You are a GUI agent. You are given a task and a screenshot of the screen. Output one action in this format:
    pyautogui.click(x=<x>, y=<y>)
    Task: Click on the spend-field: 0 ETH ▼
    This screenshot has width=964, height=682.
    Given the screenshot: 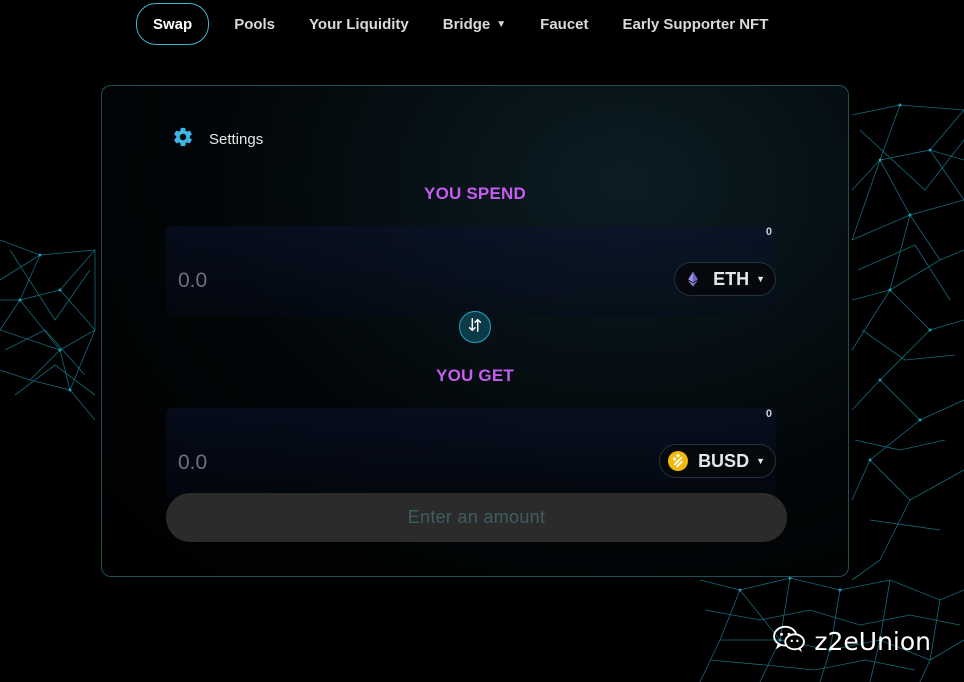 What is the action you would take?
    pyautogui.click(x=471, y=271)
    